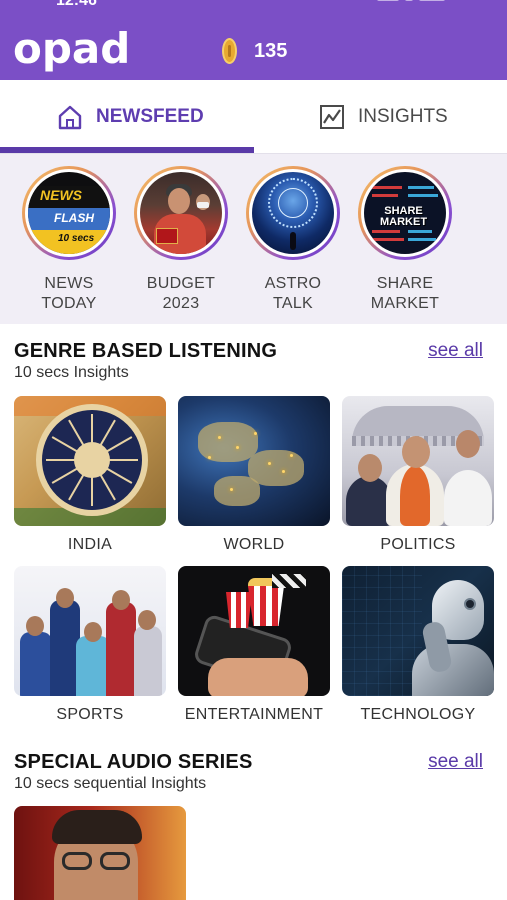 This screenshot has width=507, height=900. What do you see at coordinates (71, 49) in the screenshot?
I see `app-logo: opad` at bounding box center [71, 49].